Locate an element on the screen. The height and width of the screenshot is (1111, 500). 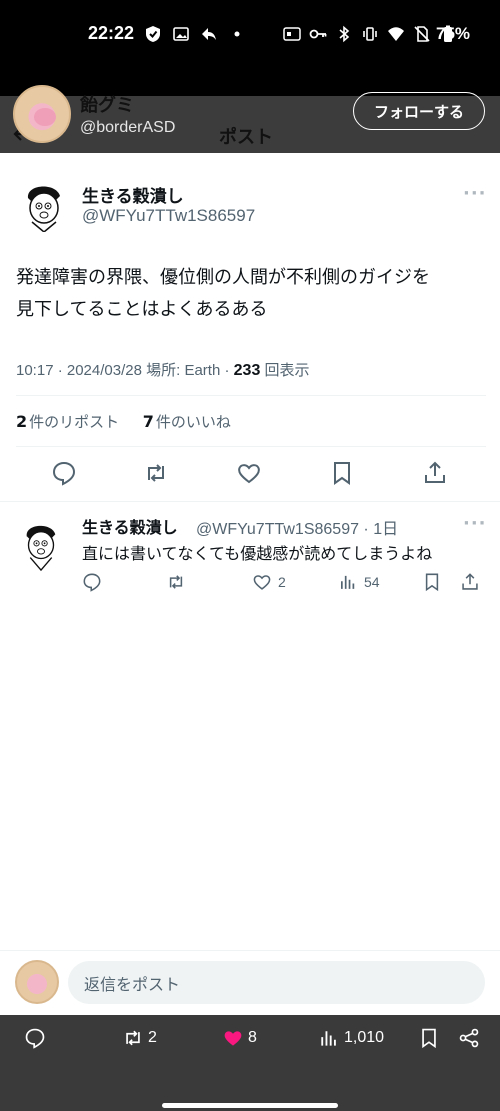
key-icon is located at coordinates (318, 34).